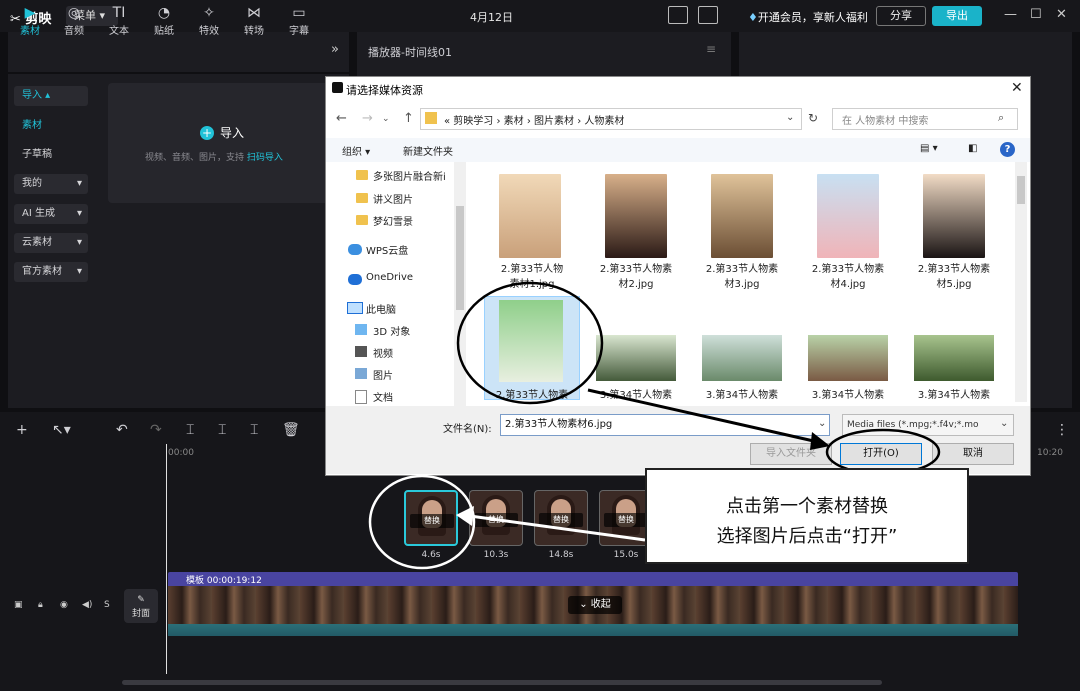 This screenshot has width=1080, height=691. I want to click on instruction-line-1: 点击第一个素材替换, so click(807, 506).